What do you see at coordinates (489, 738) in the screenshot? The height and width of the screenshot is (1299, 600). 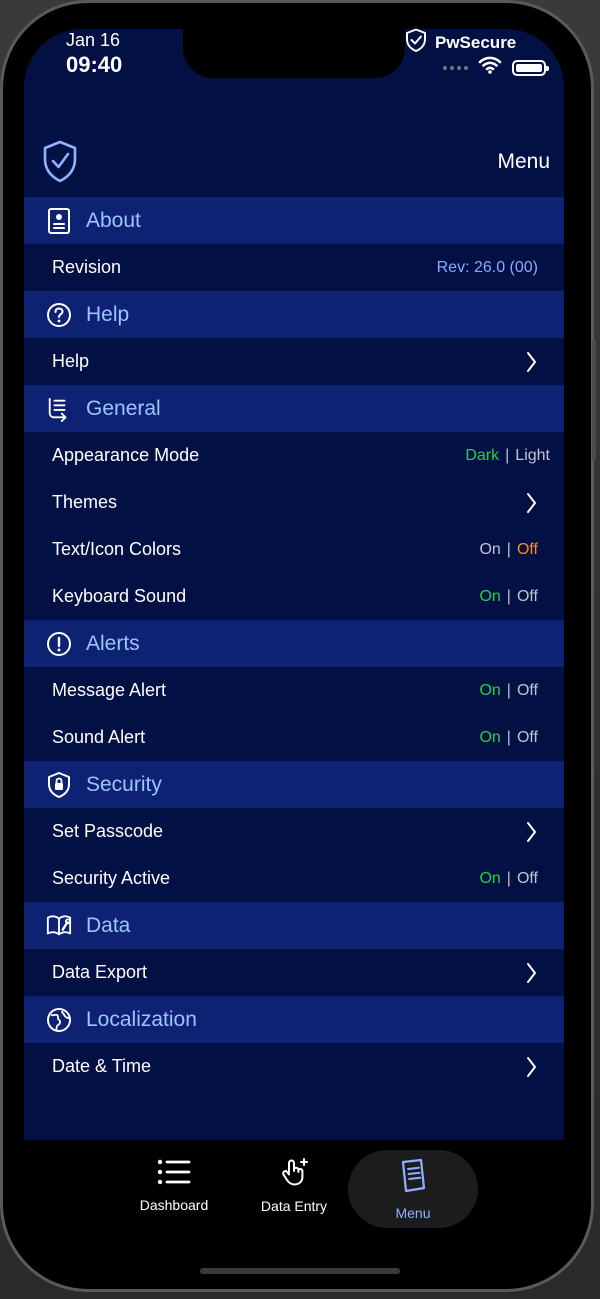 I see `sound-alert-on-option: On` at bounding box center [489, 738].